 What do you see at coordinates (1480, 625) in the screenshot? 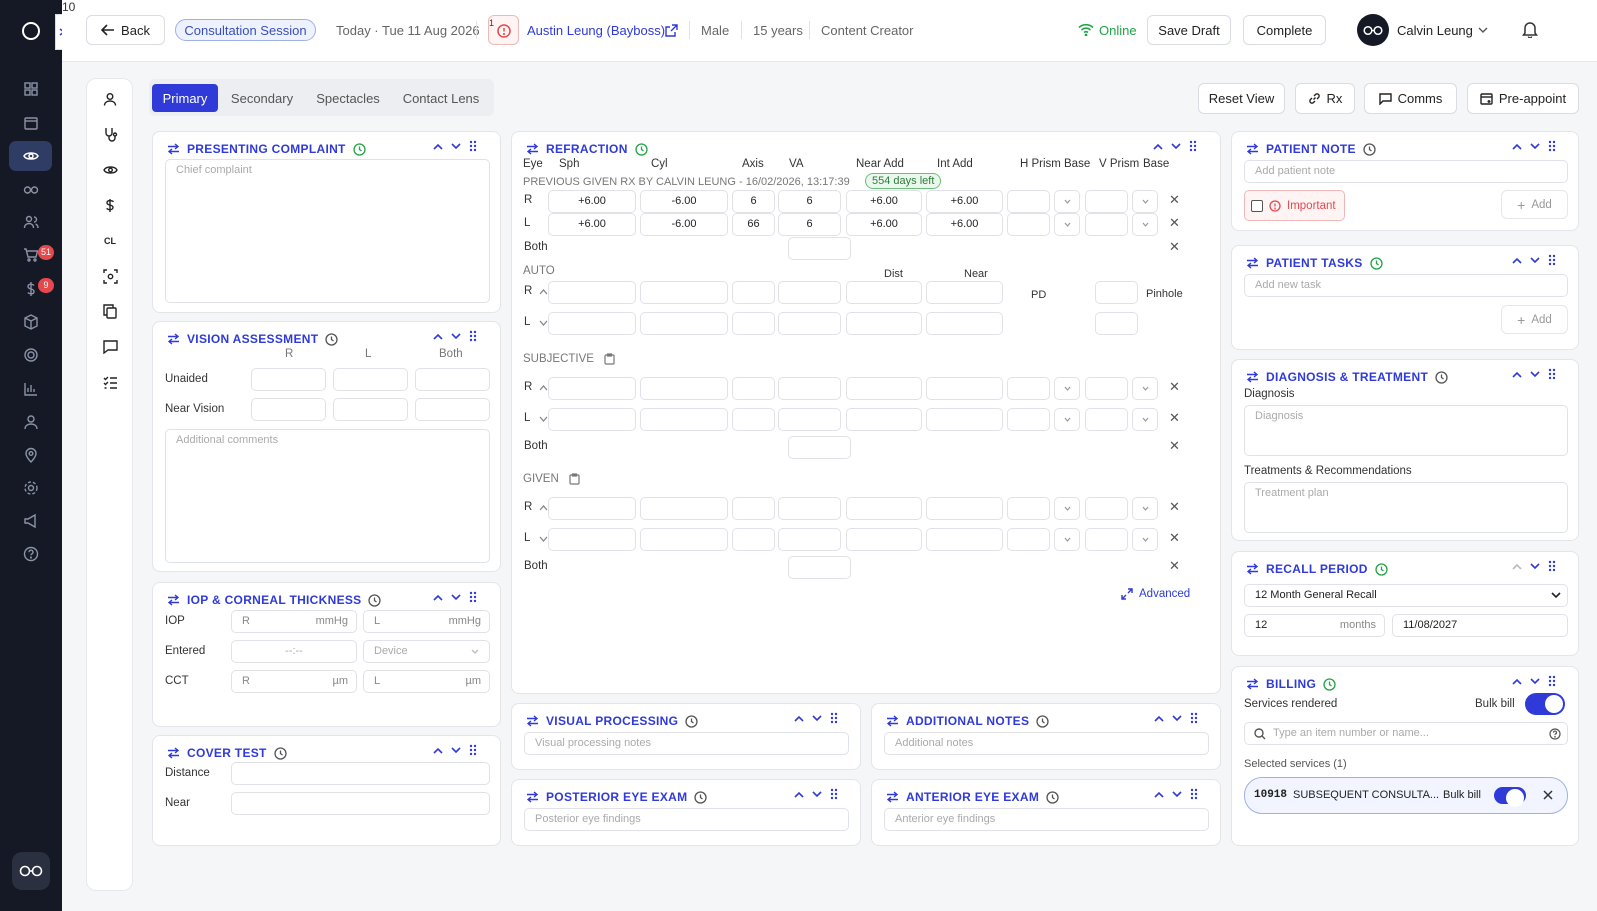
I see `recall-date-input: 11/08/2027` at bounding box center [1480, 625].